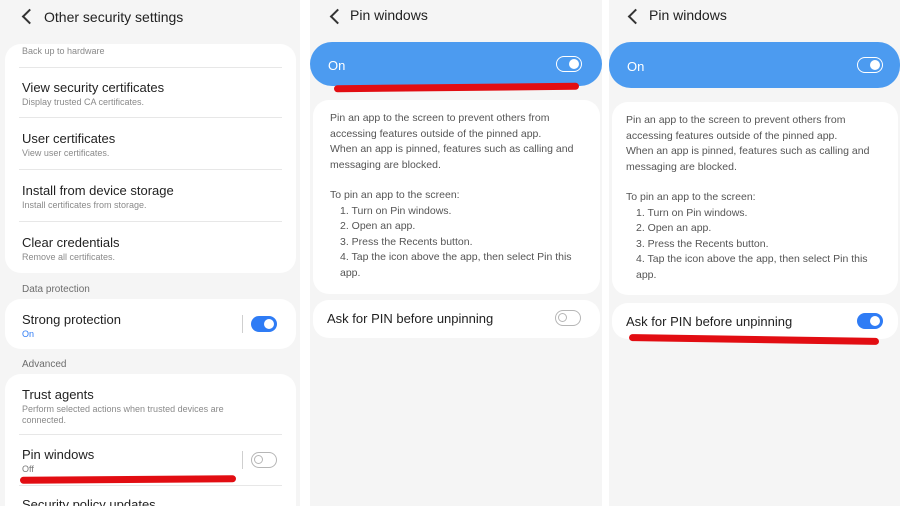 The width and height of the screenshot is (900, 506). What do you see at coordinates (56, 289) in the screenshot?
I see `section-header-data-protection: Data protection` at bounding box center [56, 289].